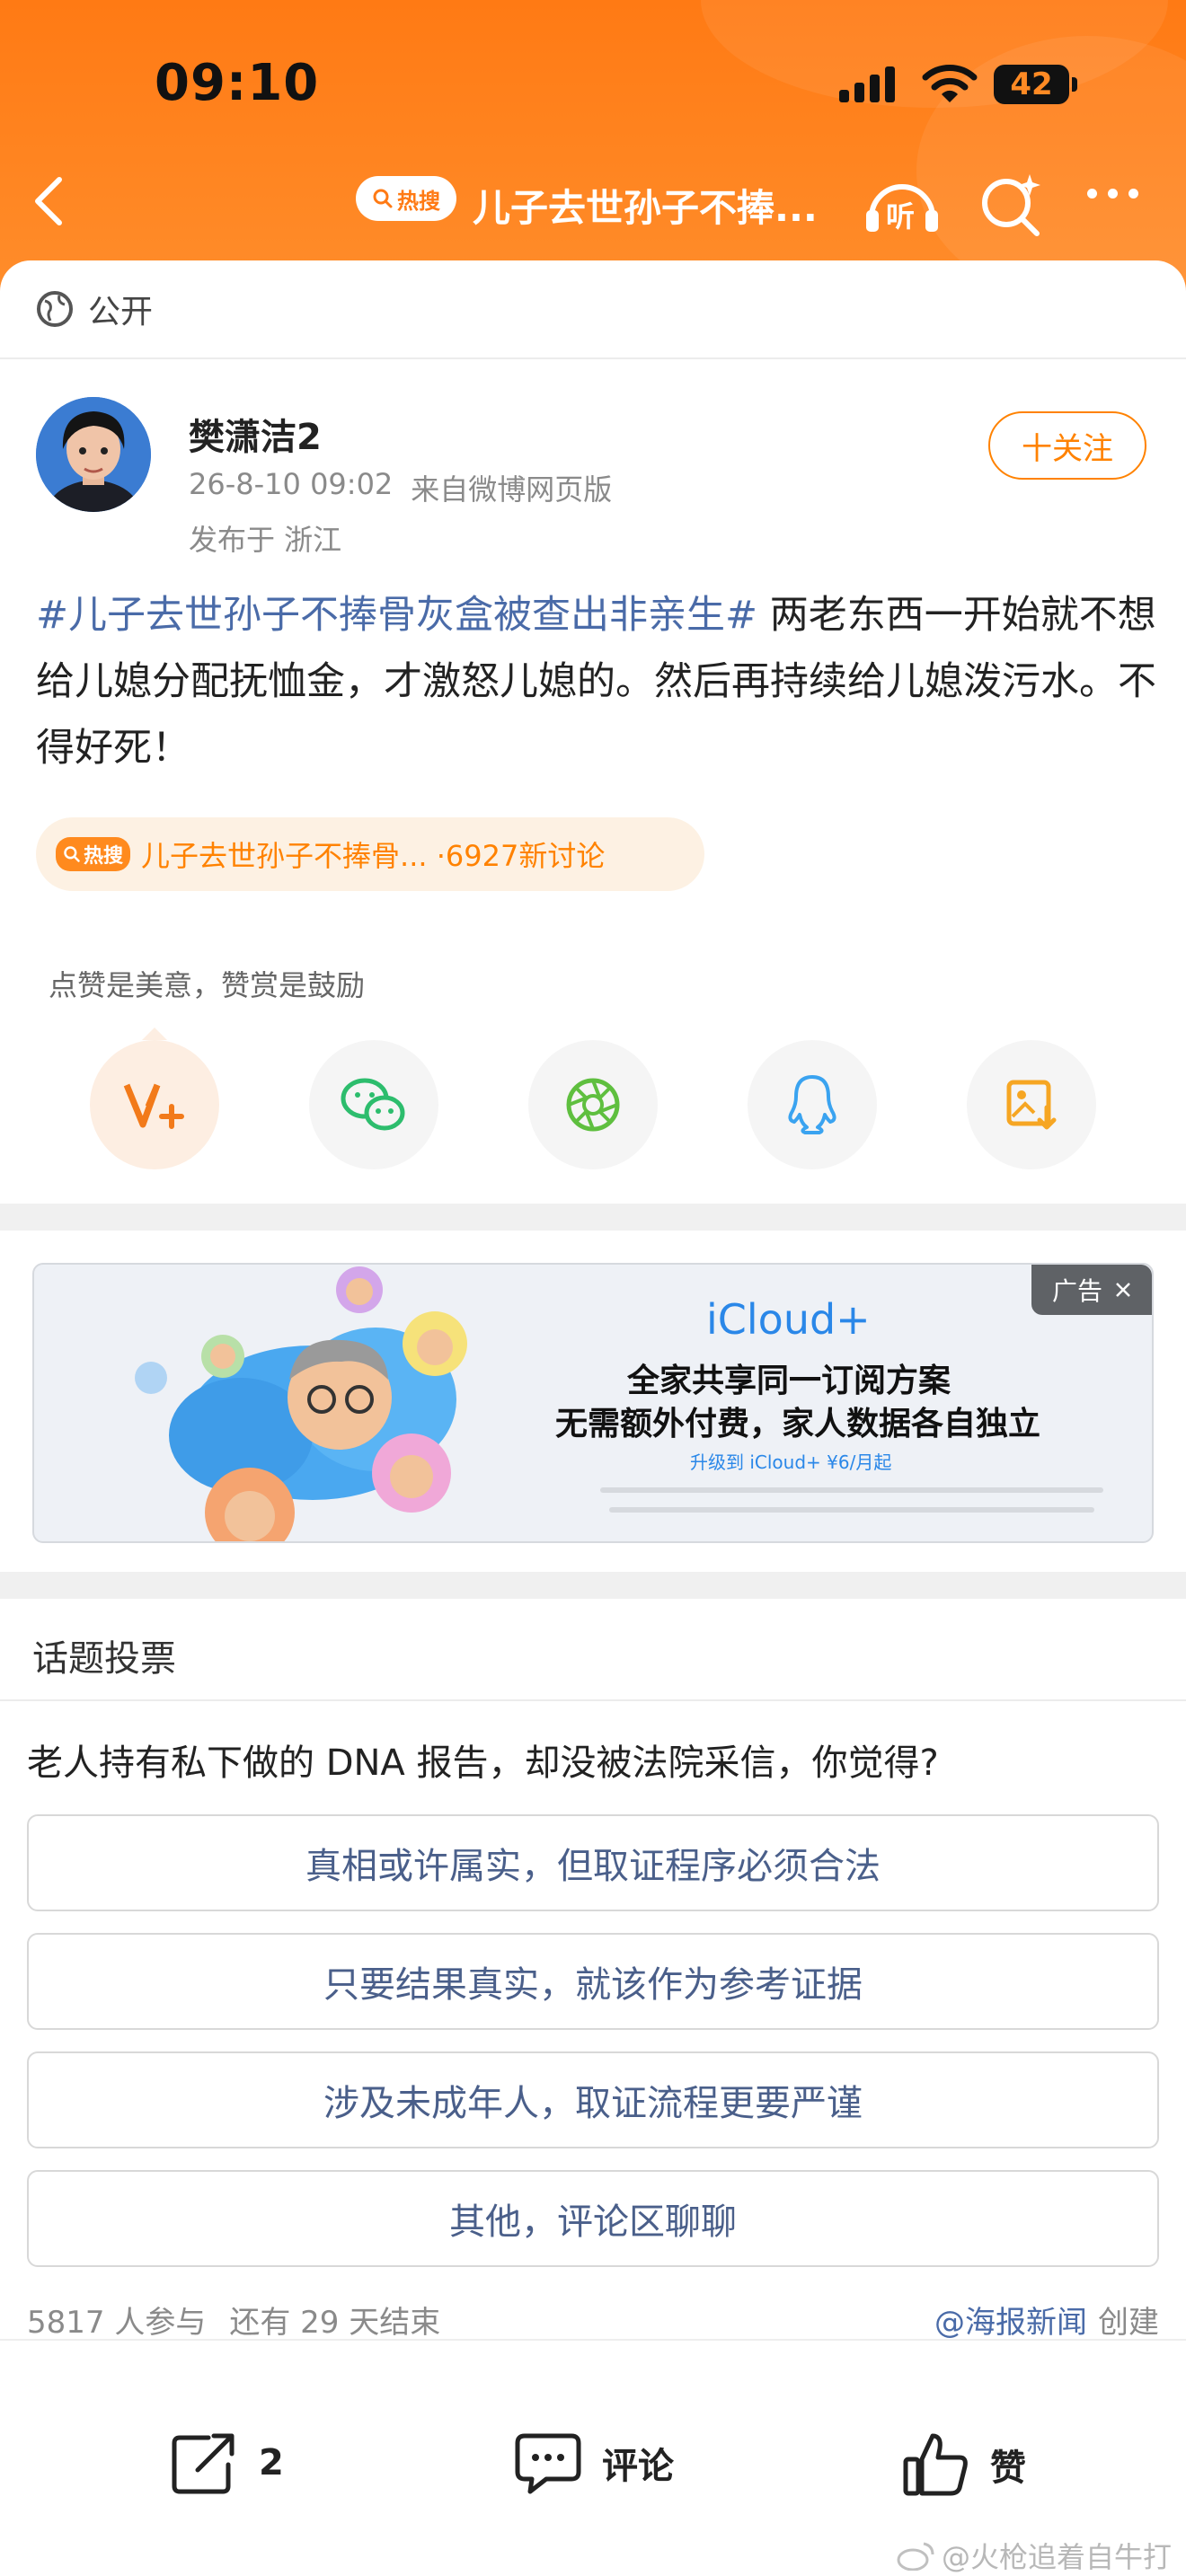  Describe the element at coordinates (291, 484) in the screenshot. I see `post-datetime: 26-8-10 09:02` at that location.